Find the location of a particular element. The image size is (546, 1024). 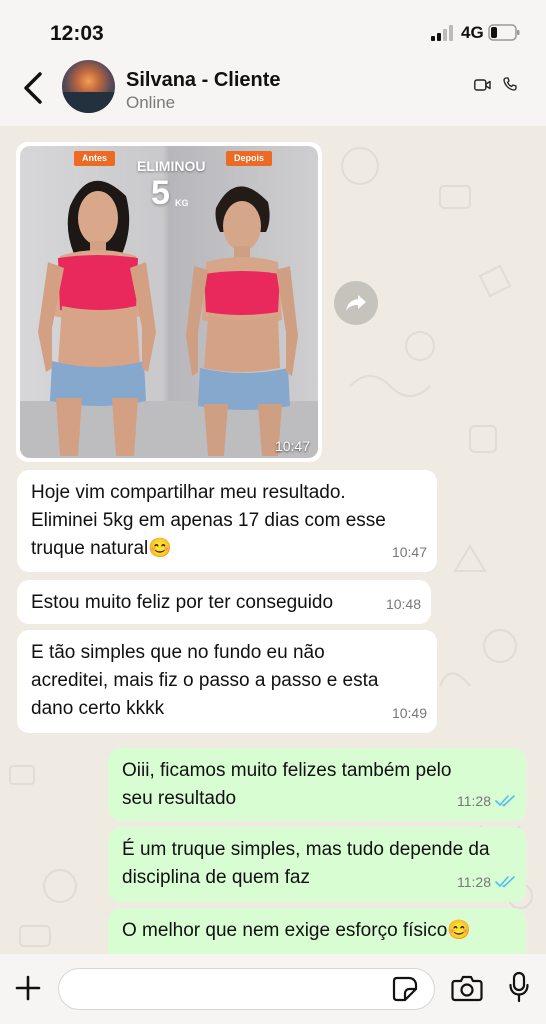

message-input-bar is located at coordinates (273, 989).